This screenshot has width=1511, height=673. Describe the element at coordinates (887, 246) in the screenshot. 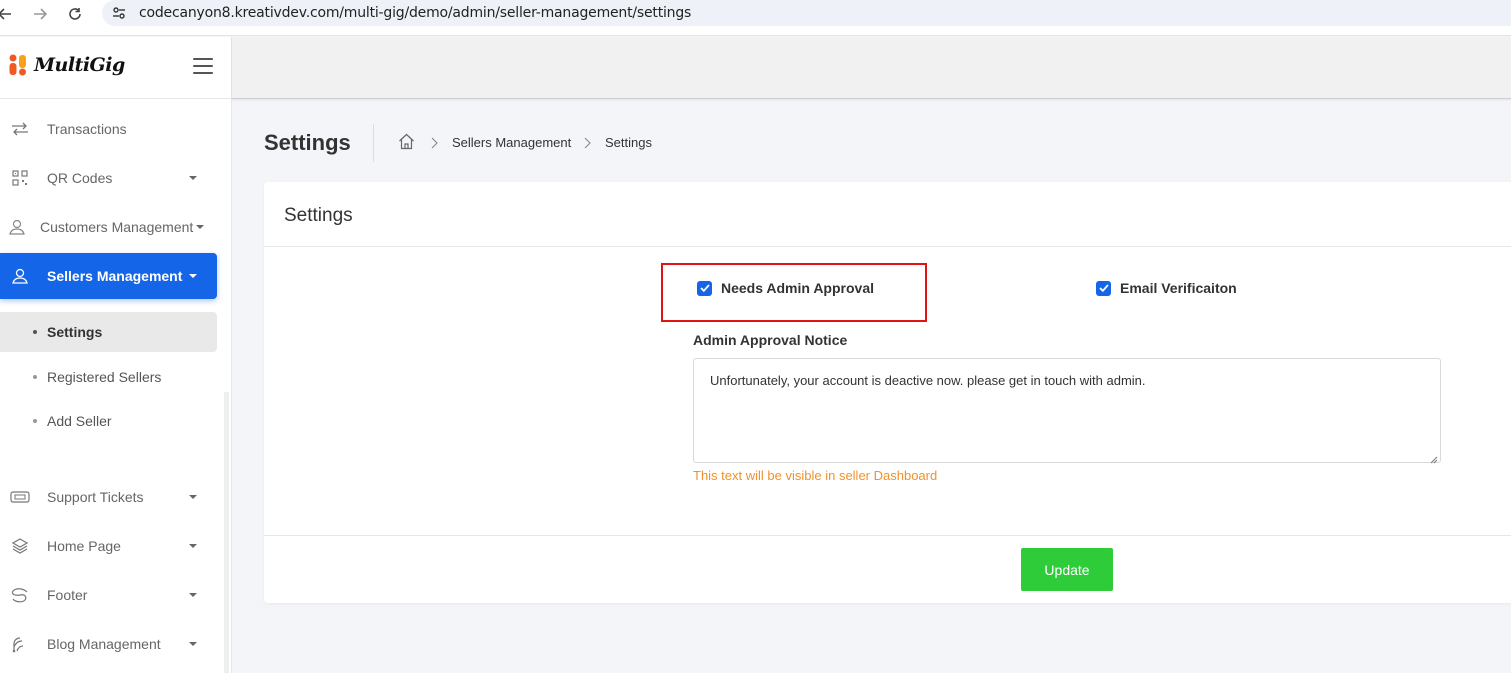

I see `card-header-divider` at that location.